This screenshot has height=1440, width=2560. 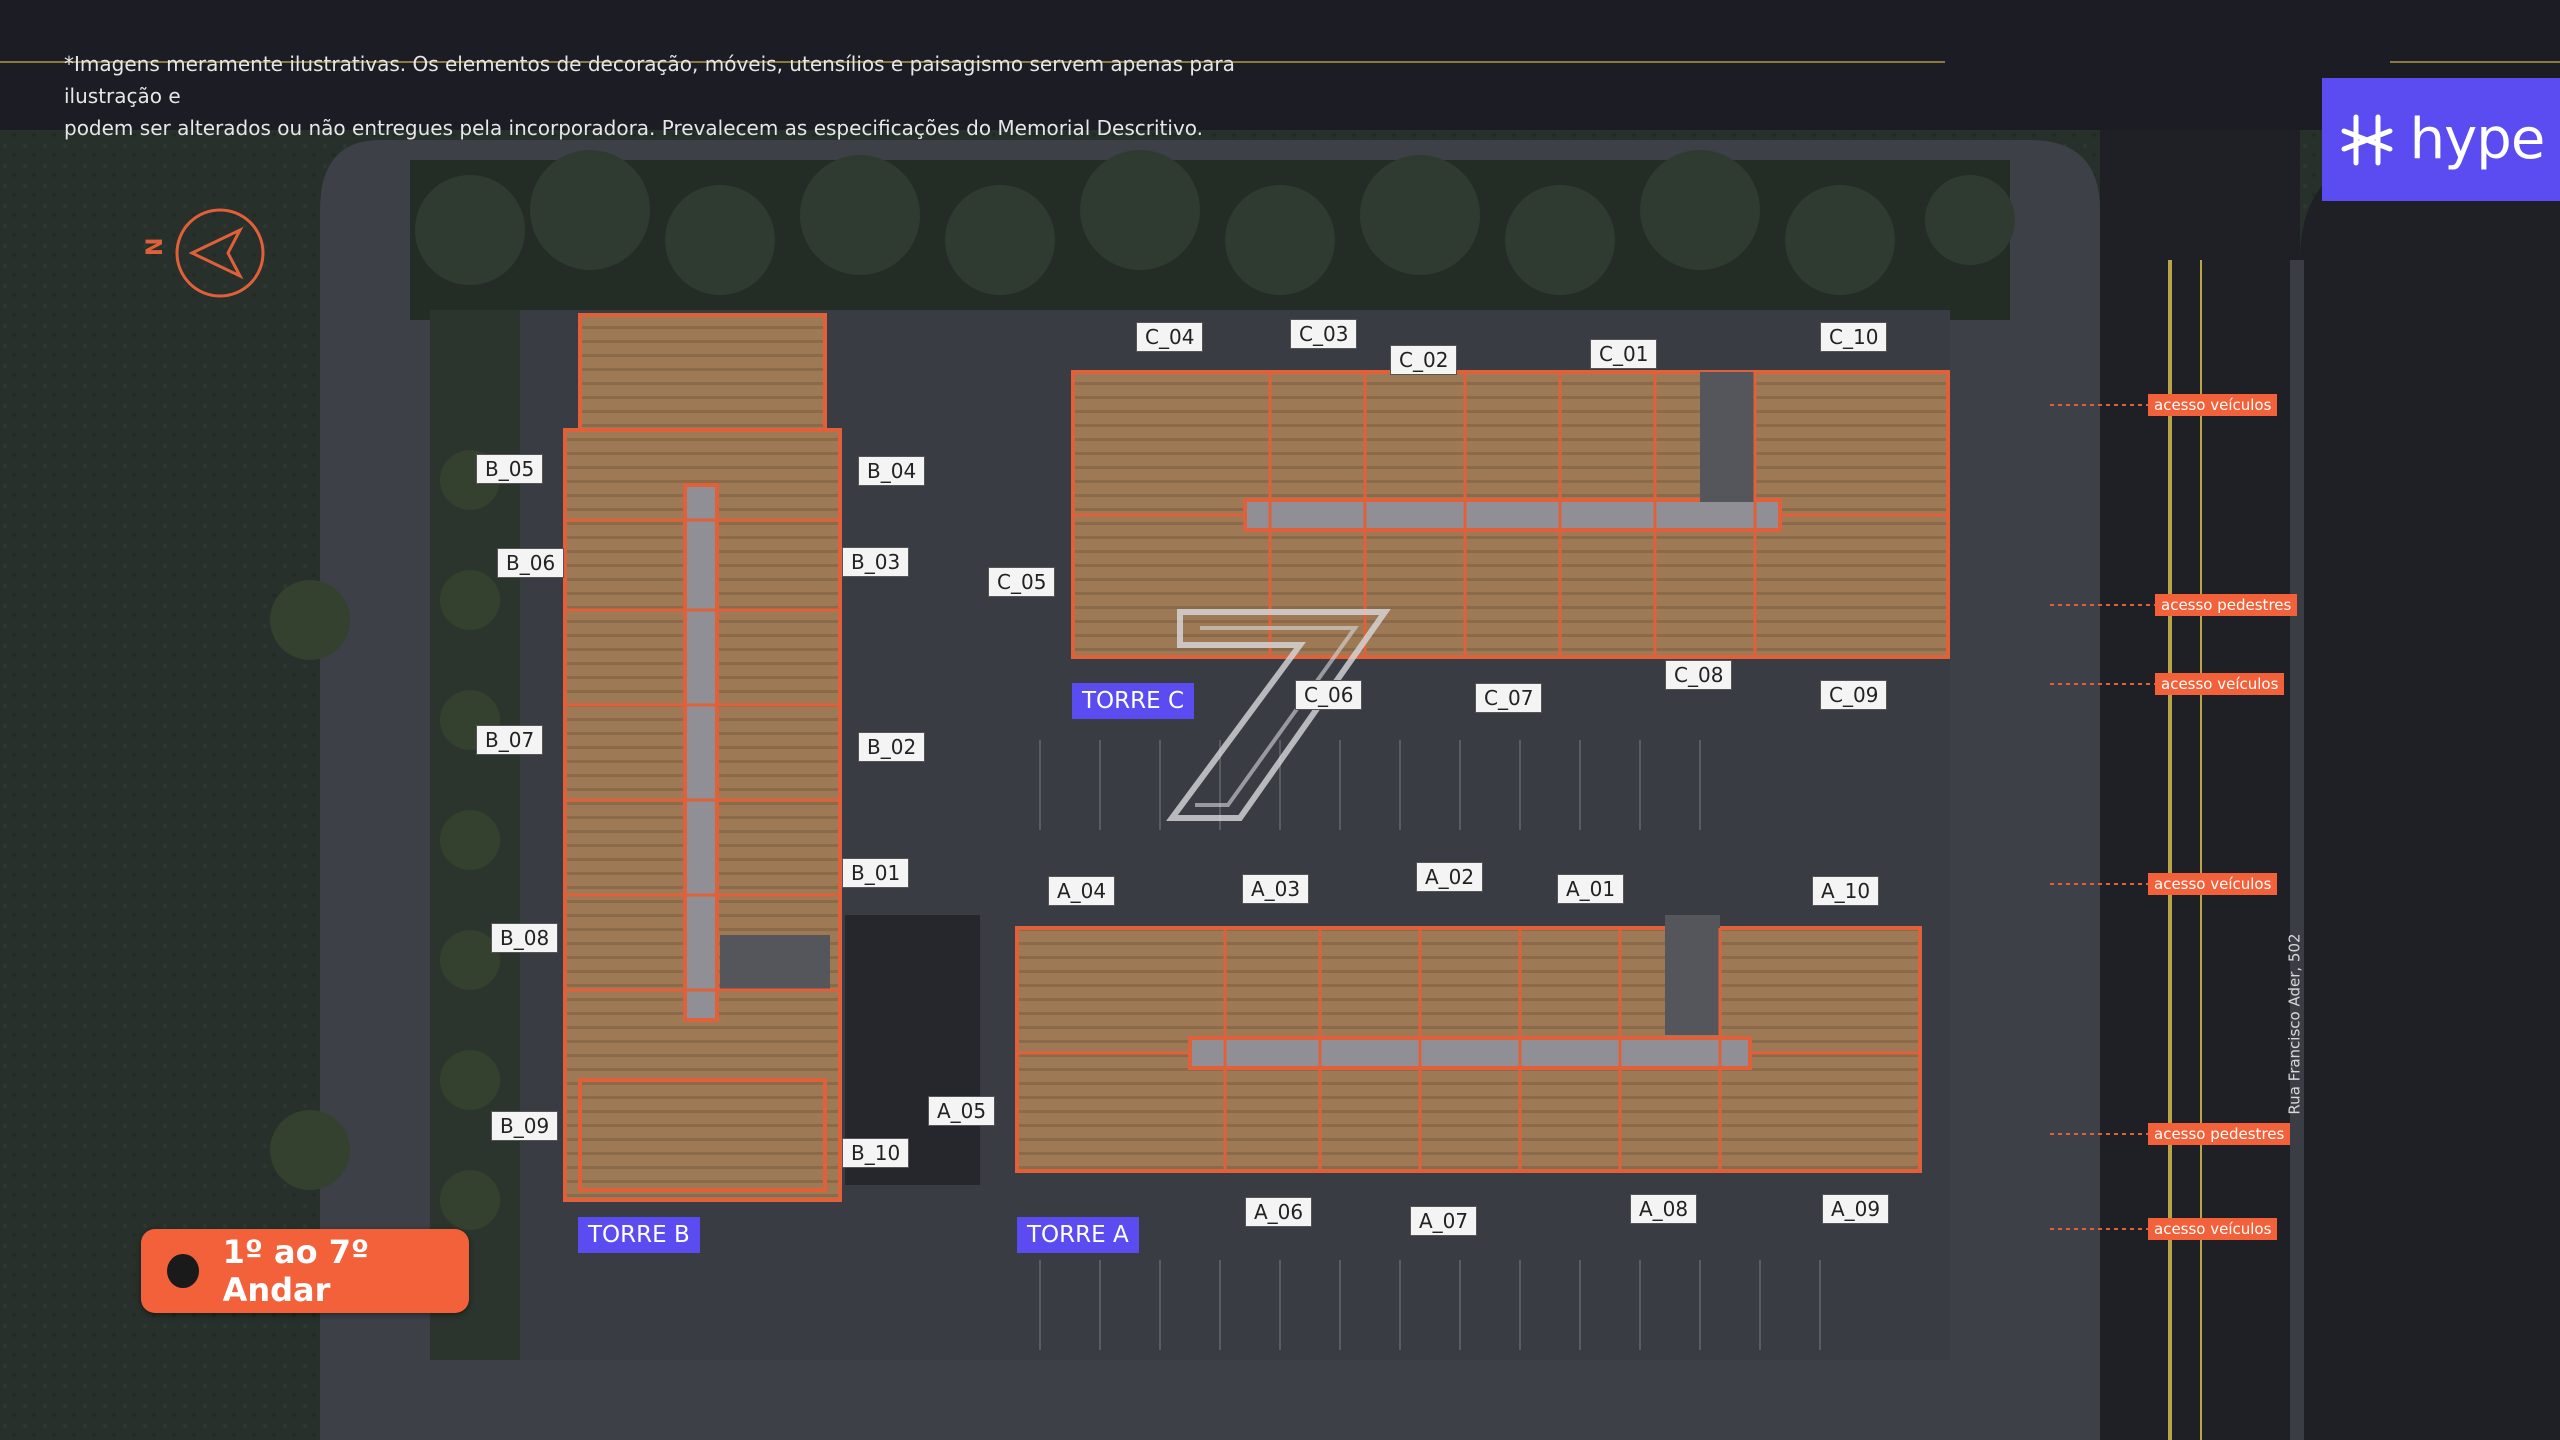 I want to click on floor-selector-label: 1º ao 7º Andar, so click(x=296, y=1271).